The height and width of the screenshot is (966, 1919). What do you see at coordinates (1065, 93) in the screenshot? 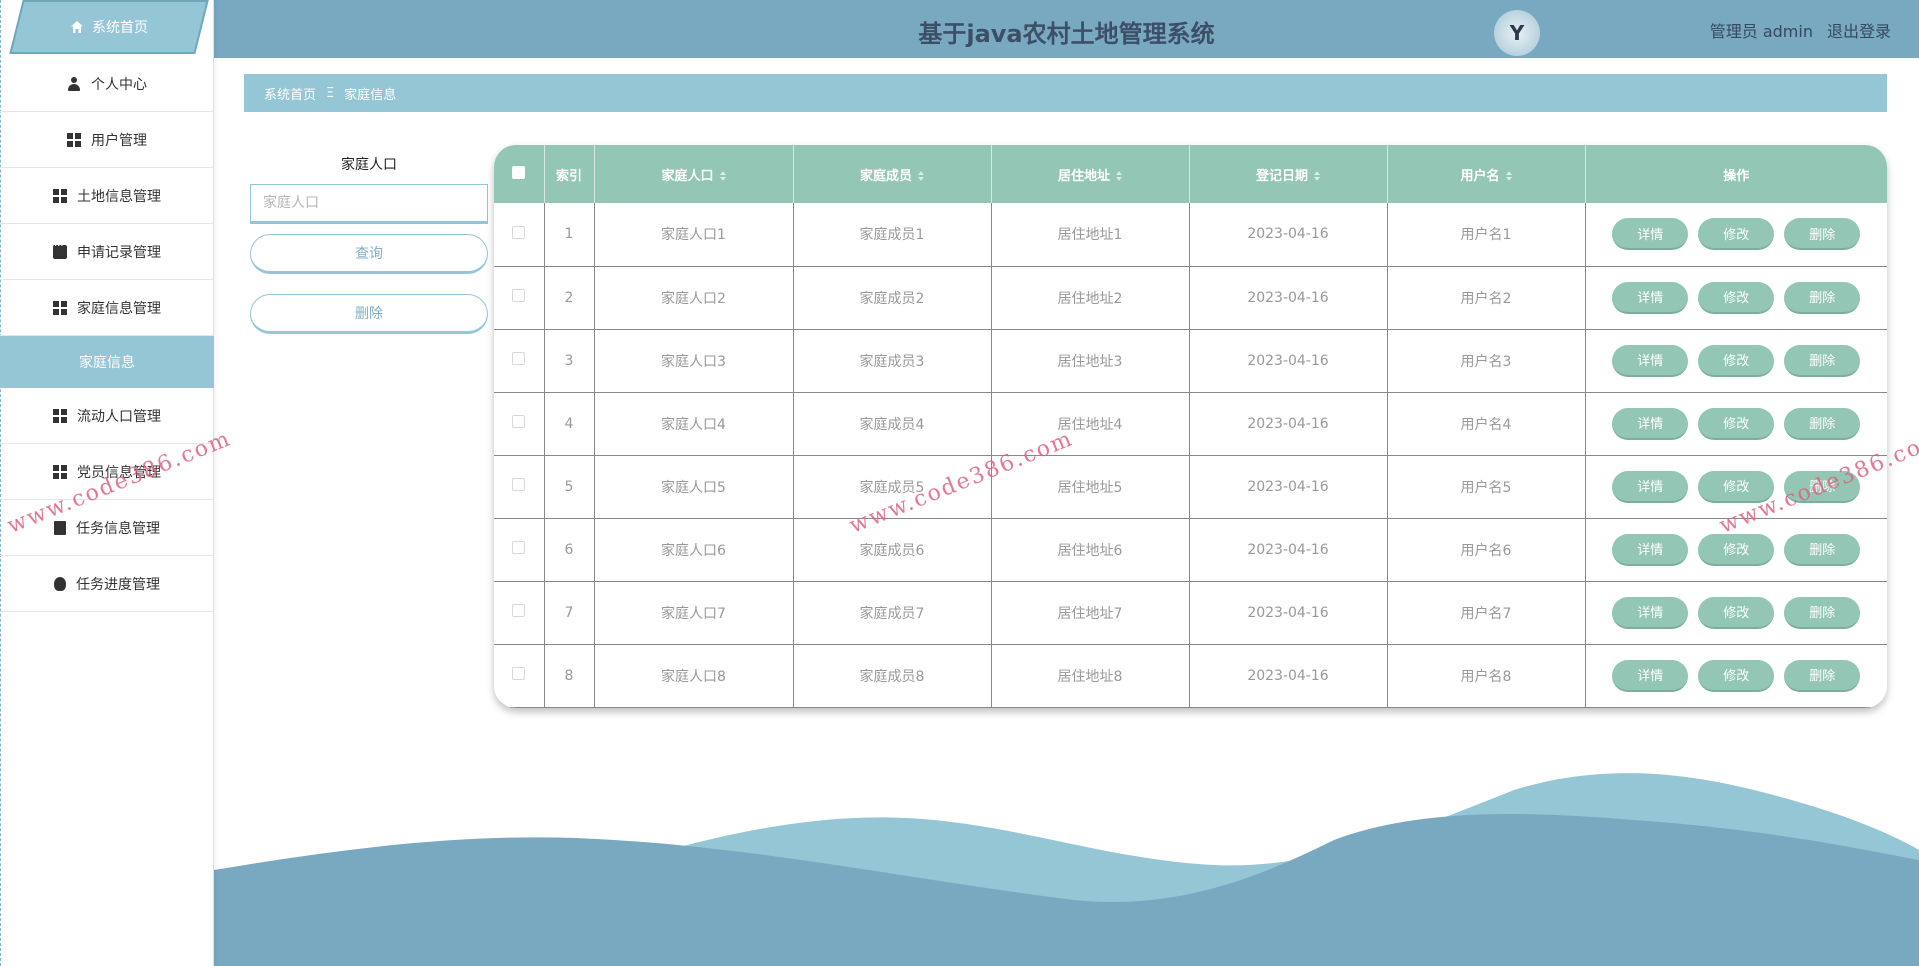
I see `breadcrumb: 系统首页 Ξ 家庭信息` at bounding box center [1065, 93].